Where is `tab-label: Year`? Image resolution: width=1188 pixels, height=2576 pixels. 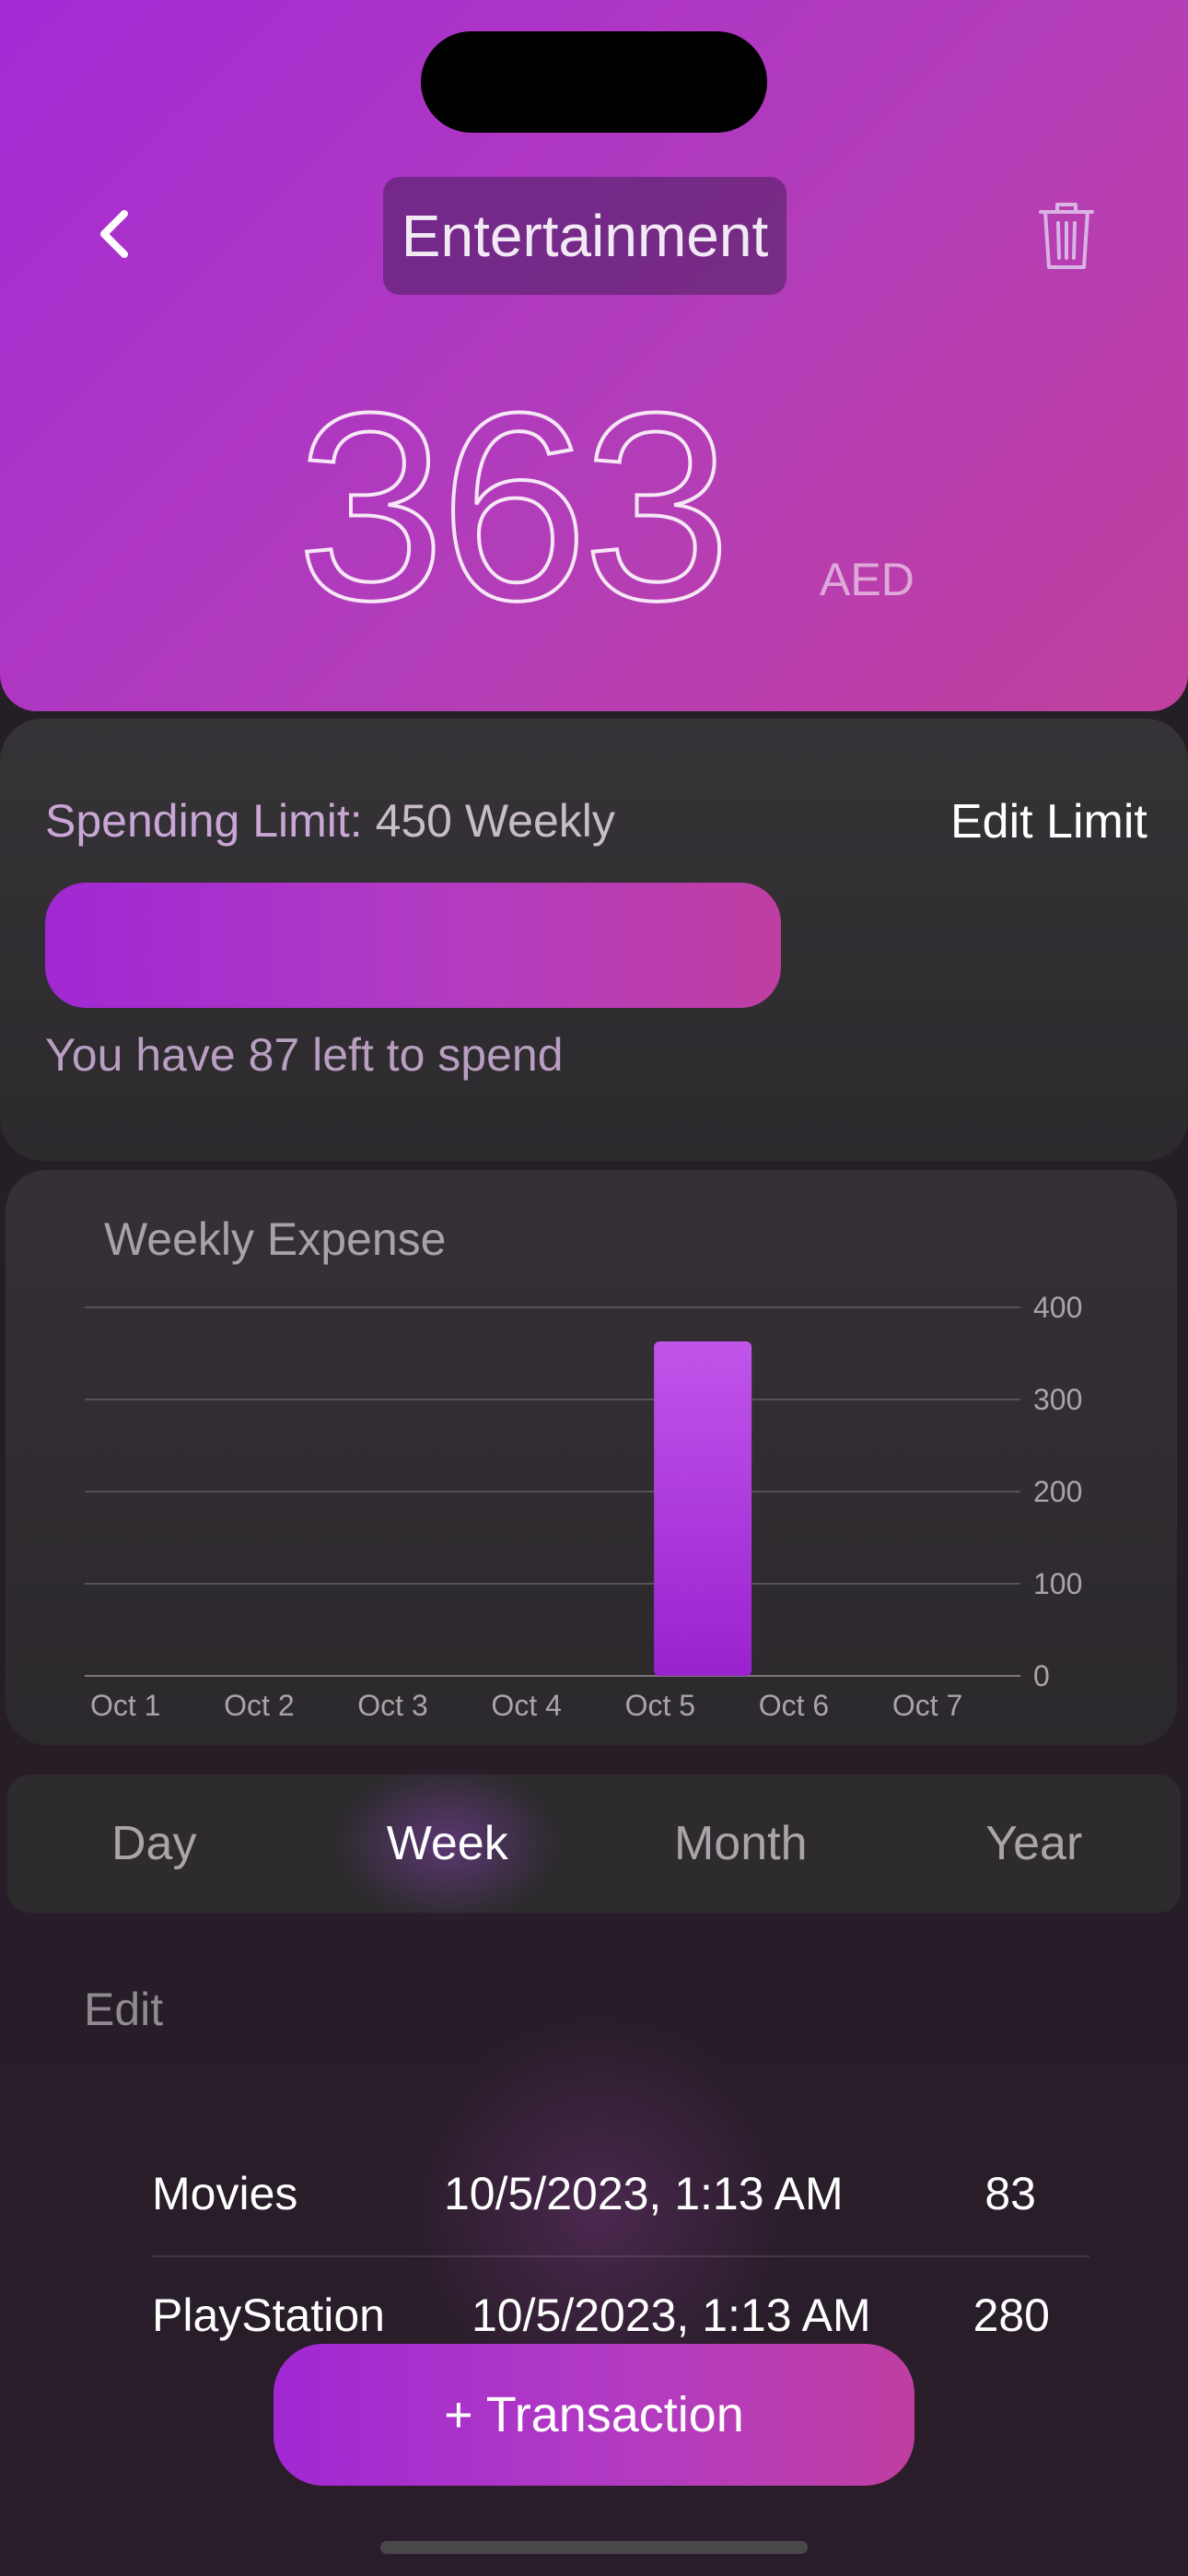 tab-label: Year is located at coordinates (1034, 1843).